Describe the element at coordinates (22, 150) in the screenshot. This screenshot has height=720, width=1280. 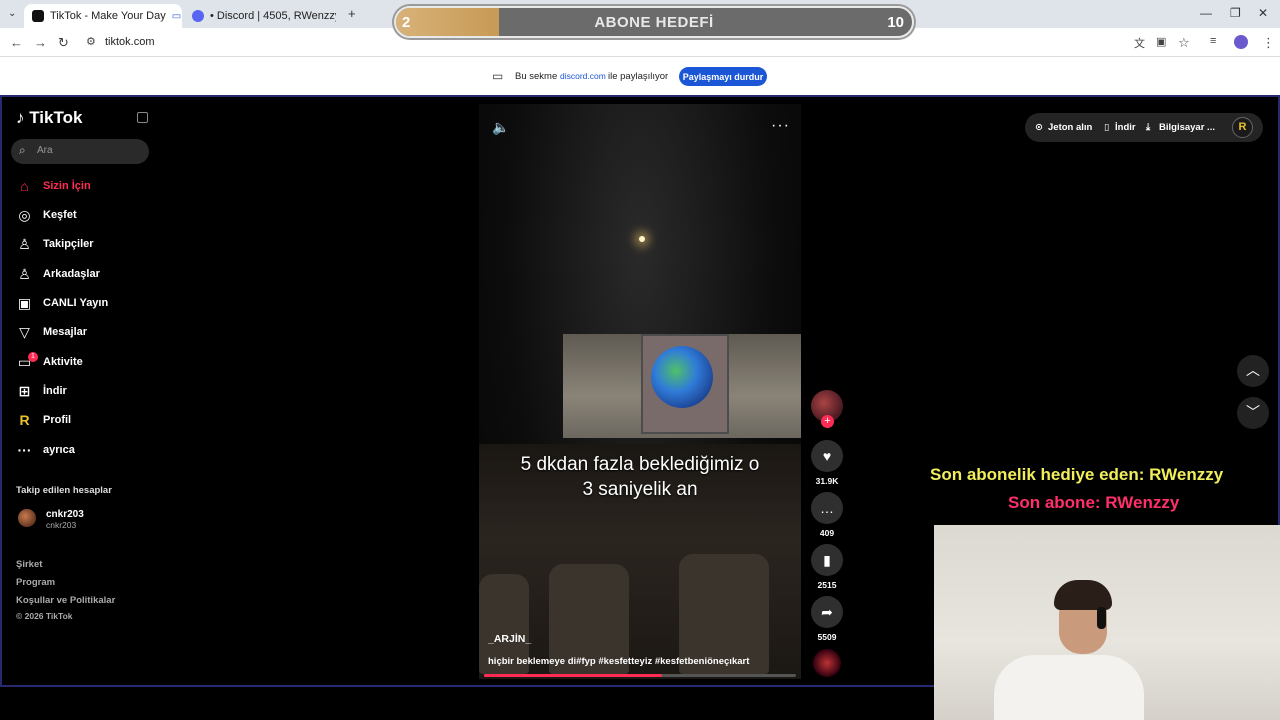
I see `search-icon: ⌕` at that location.